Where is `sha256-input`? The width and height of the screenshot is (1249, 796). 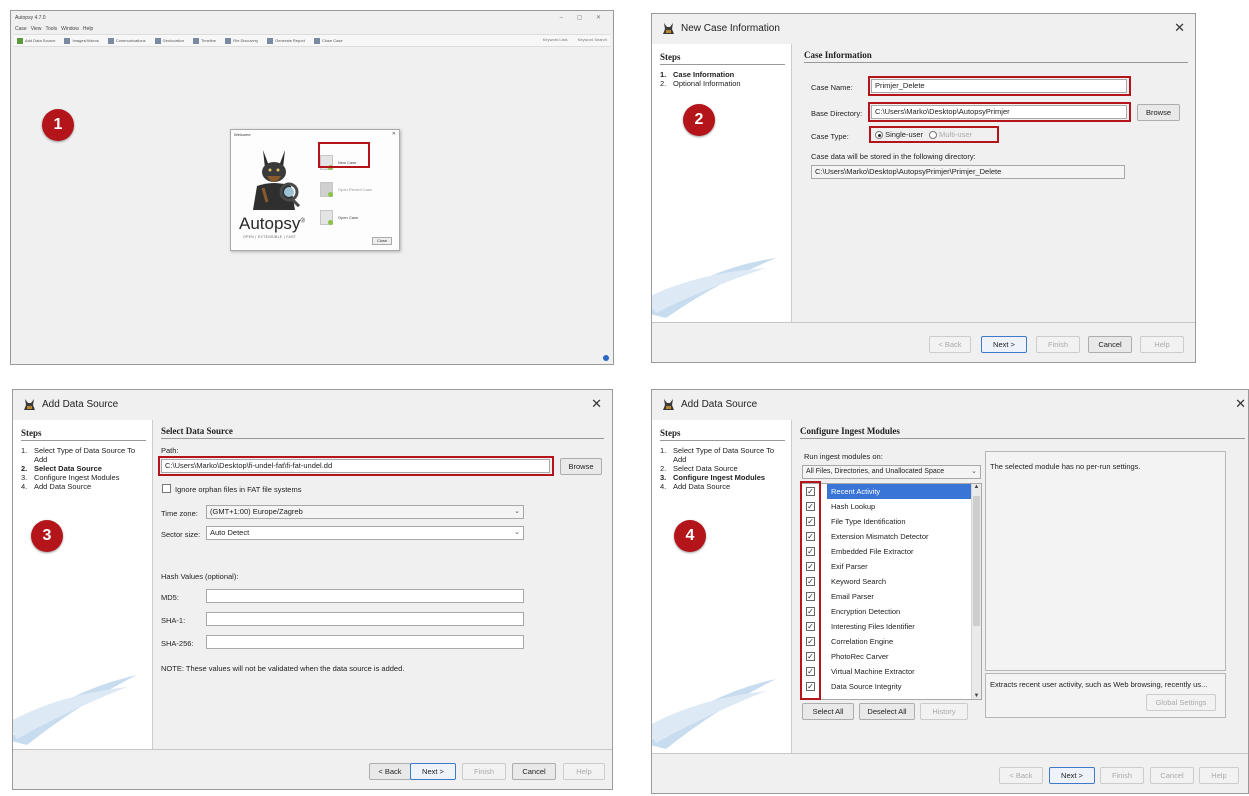
sha256-input is located at coordinates (365, 642).